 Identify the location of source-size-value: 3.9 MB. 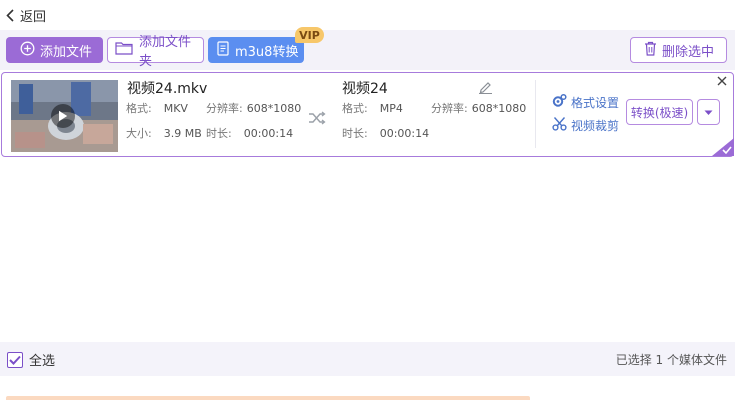
(182, 133).